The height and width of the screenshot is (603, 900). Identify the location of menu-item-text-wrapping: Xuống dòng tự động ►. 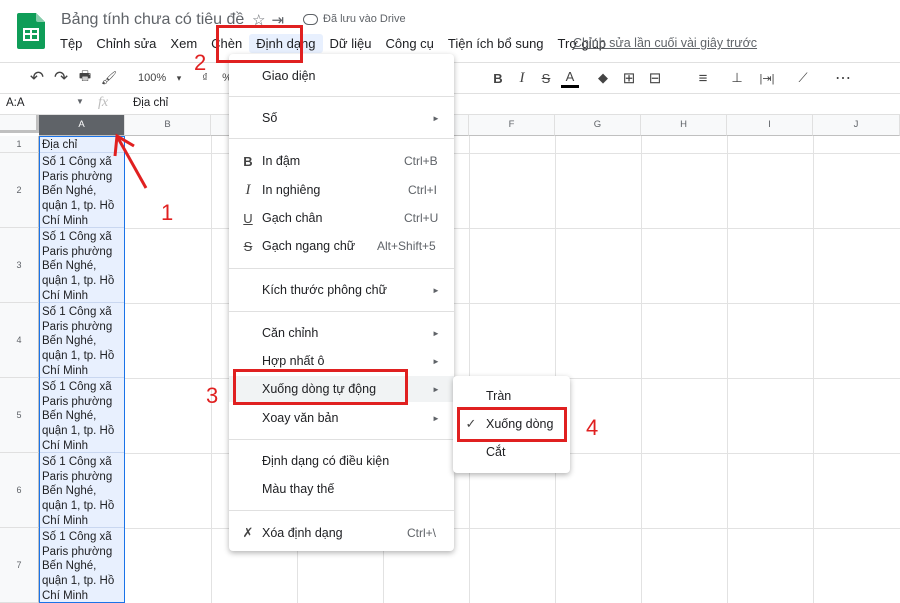
(341, 389).